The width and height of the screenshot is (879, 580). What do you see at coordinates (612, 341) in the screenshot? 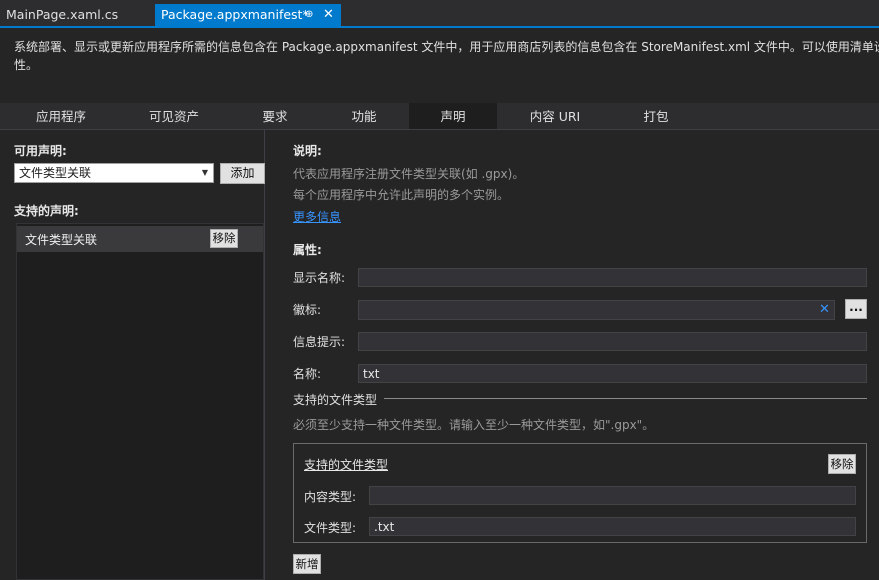
I see `infotip-field` at bounding box center [612, 341].